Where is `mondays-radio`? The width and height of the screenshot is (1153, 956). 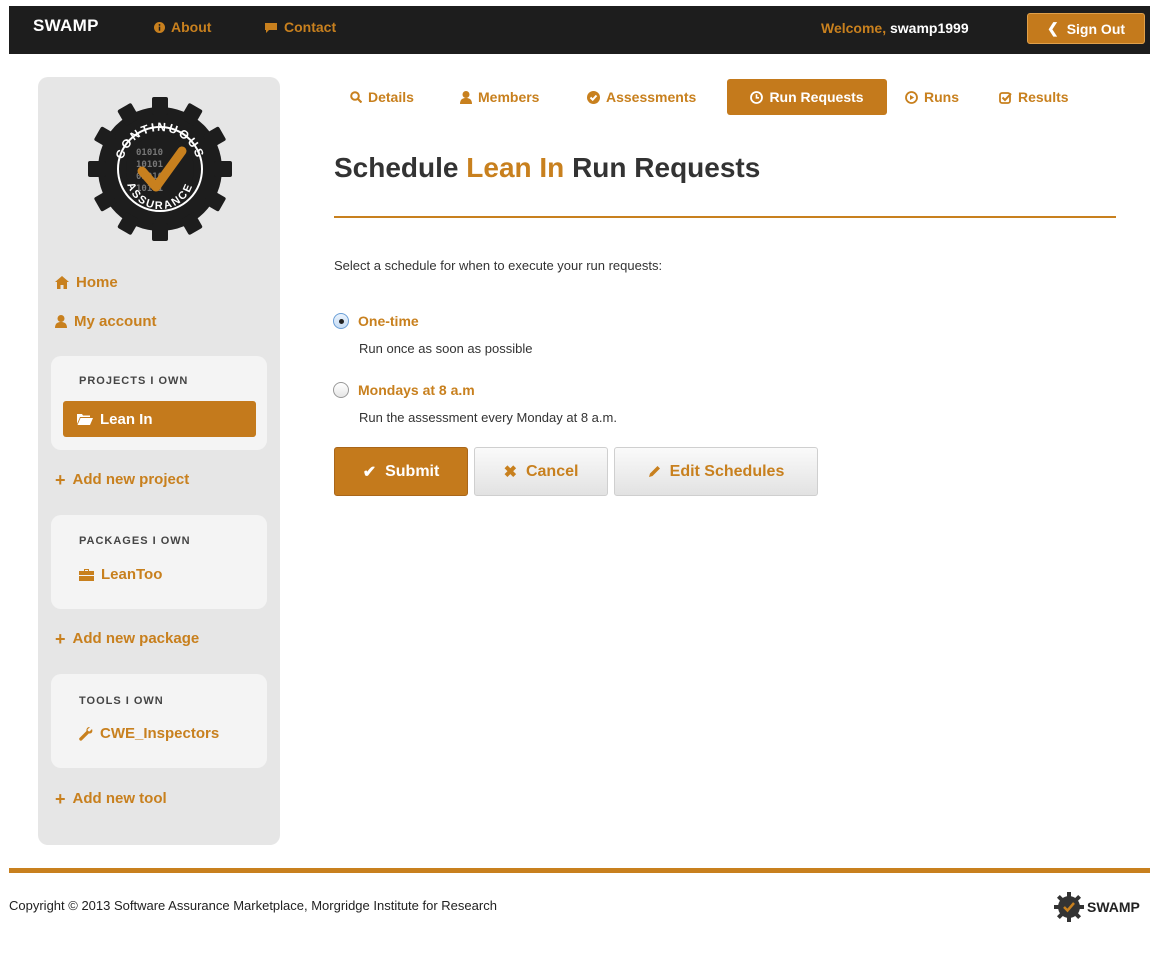
mondays-radio is located at coordinates (341, 390).